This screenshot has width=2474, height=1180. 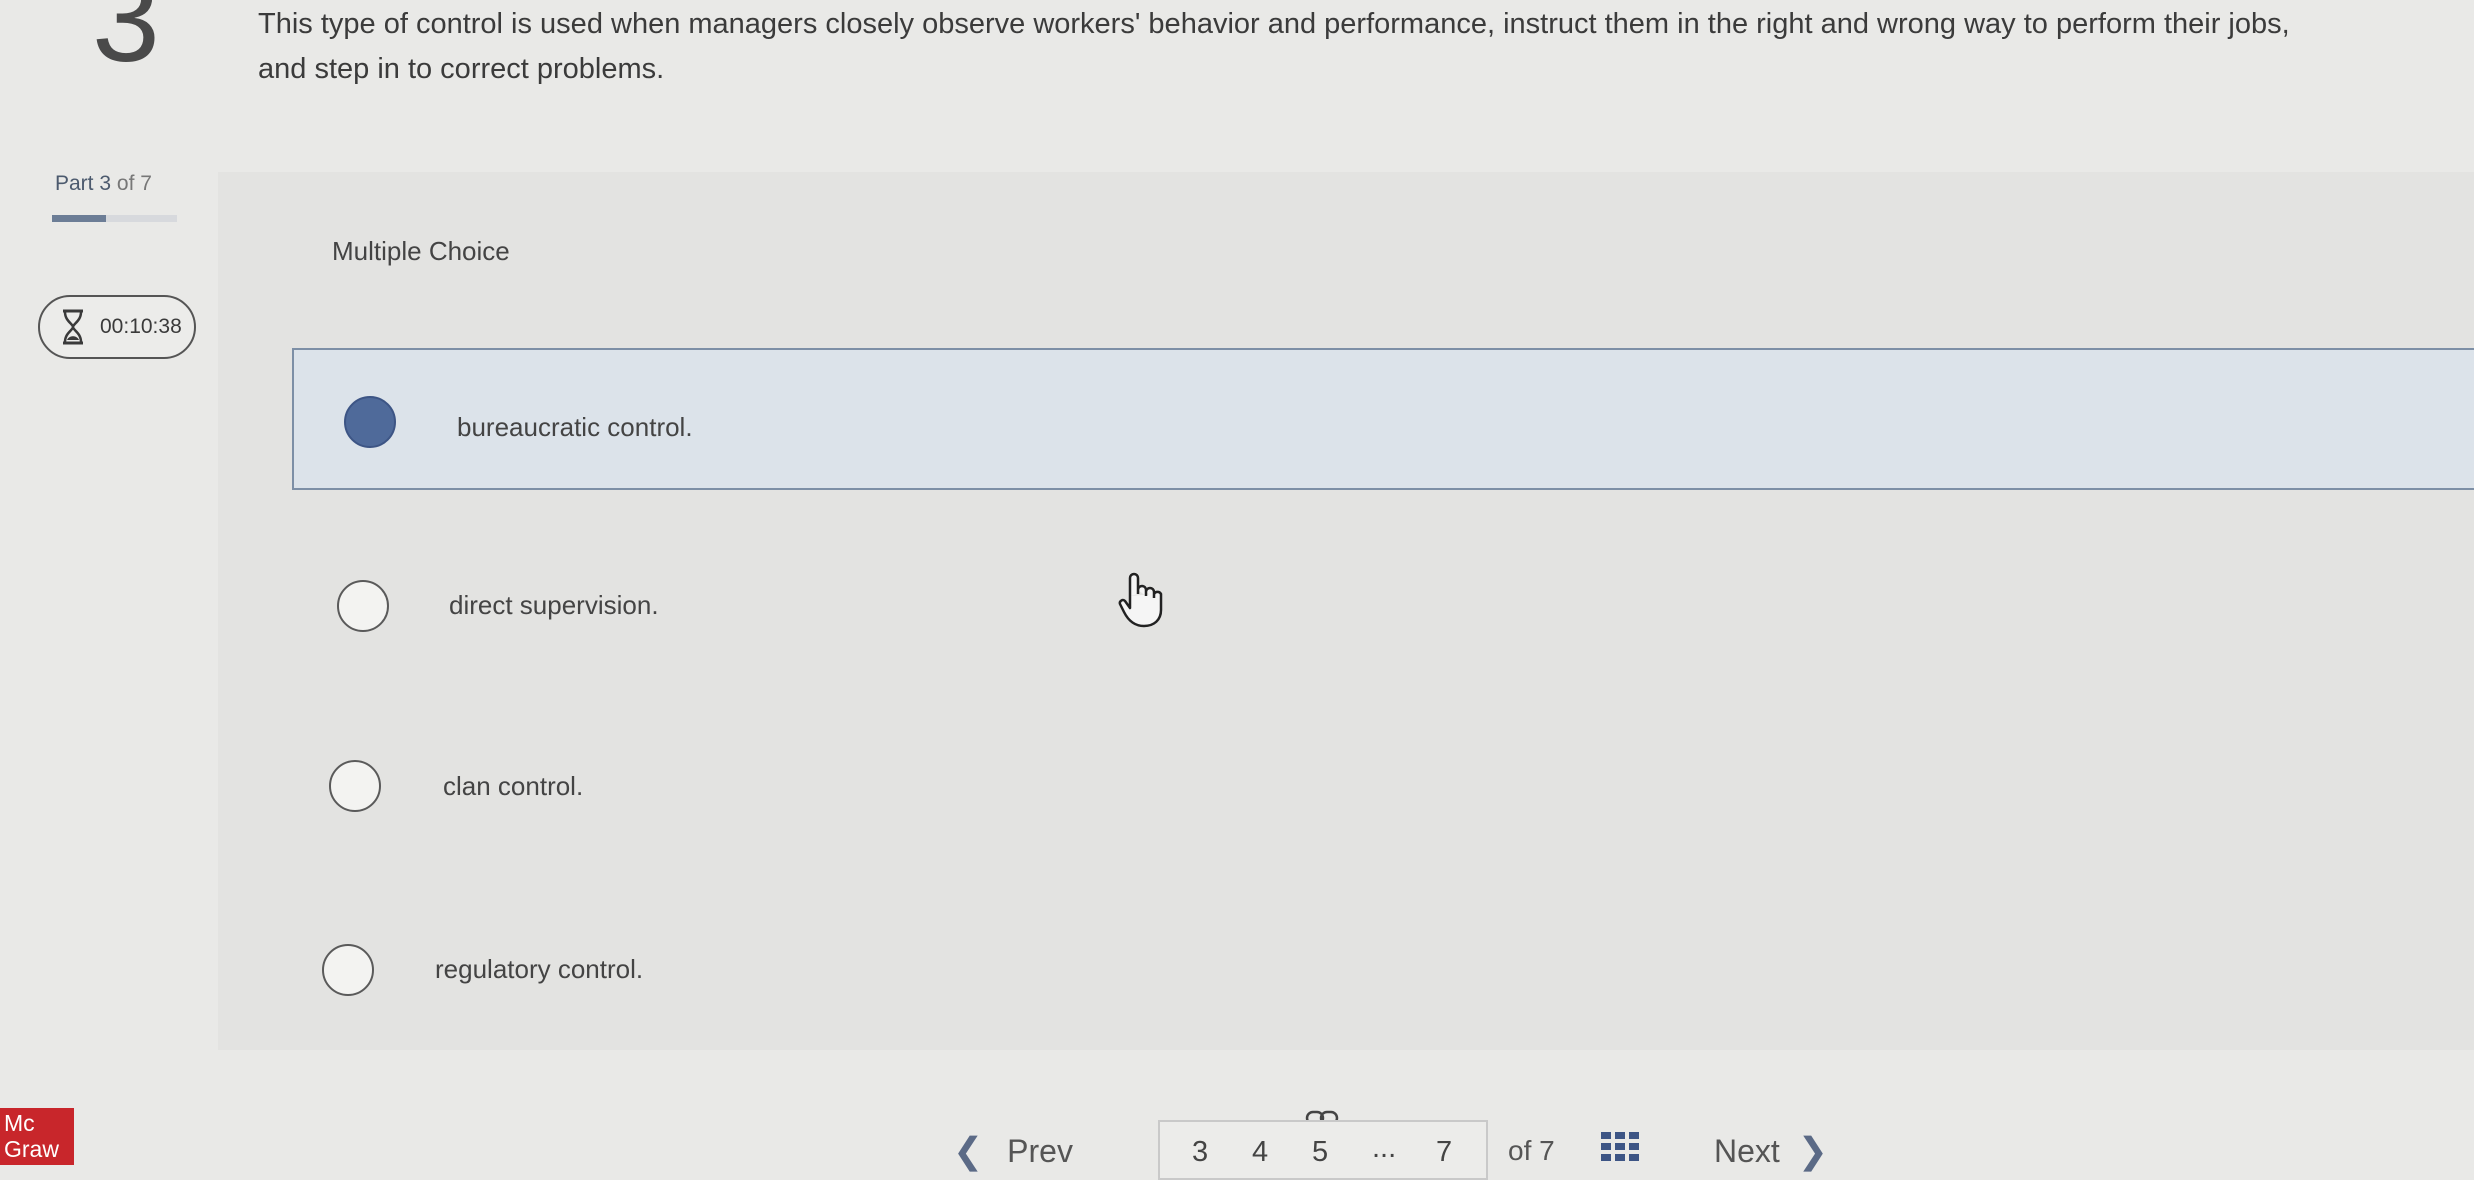 What do you see at coordinates (513, 786) in the screenshot?
I see `choice-label: clan control.` at bounding box center [513, 786].